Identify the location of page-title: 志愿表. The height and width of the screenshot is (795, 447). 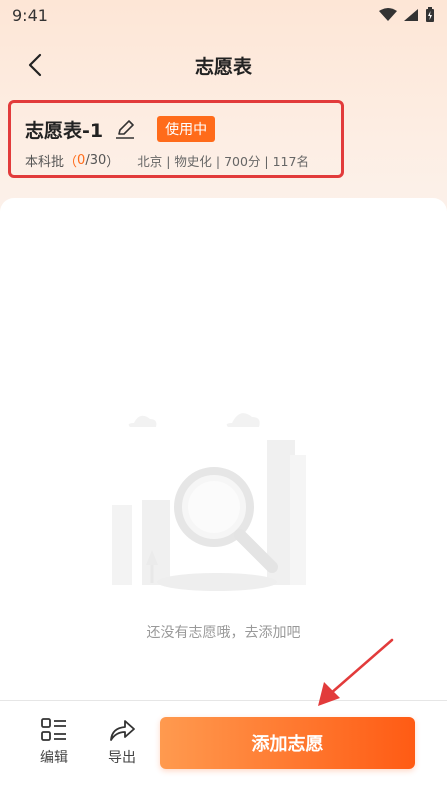
(223, 66).